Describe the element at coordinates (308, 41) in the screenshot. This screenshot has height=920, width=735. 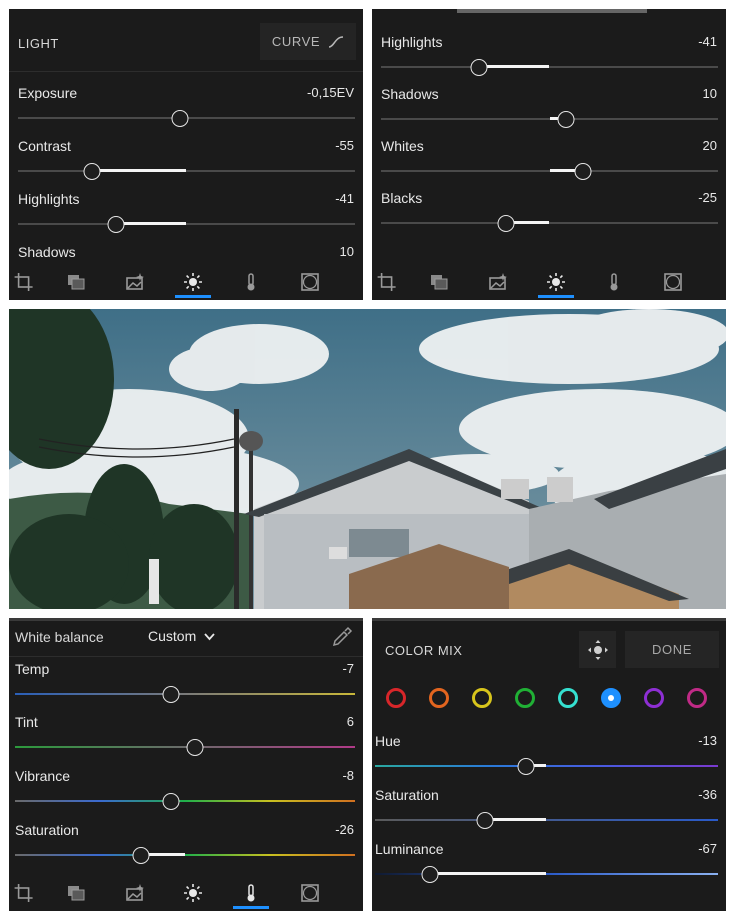
I see `curve-button: CURVE` at that location.